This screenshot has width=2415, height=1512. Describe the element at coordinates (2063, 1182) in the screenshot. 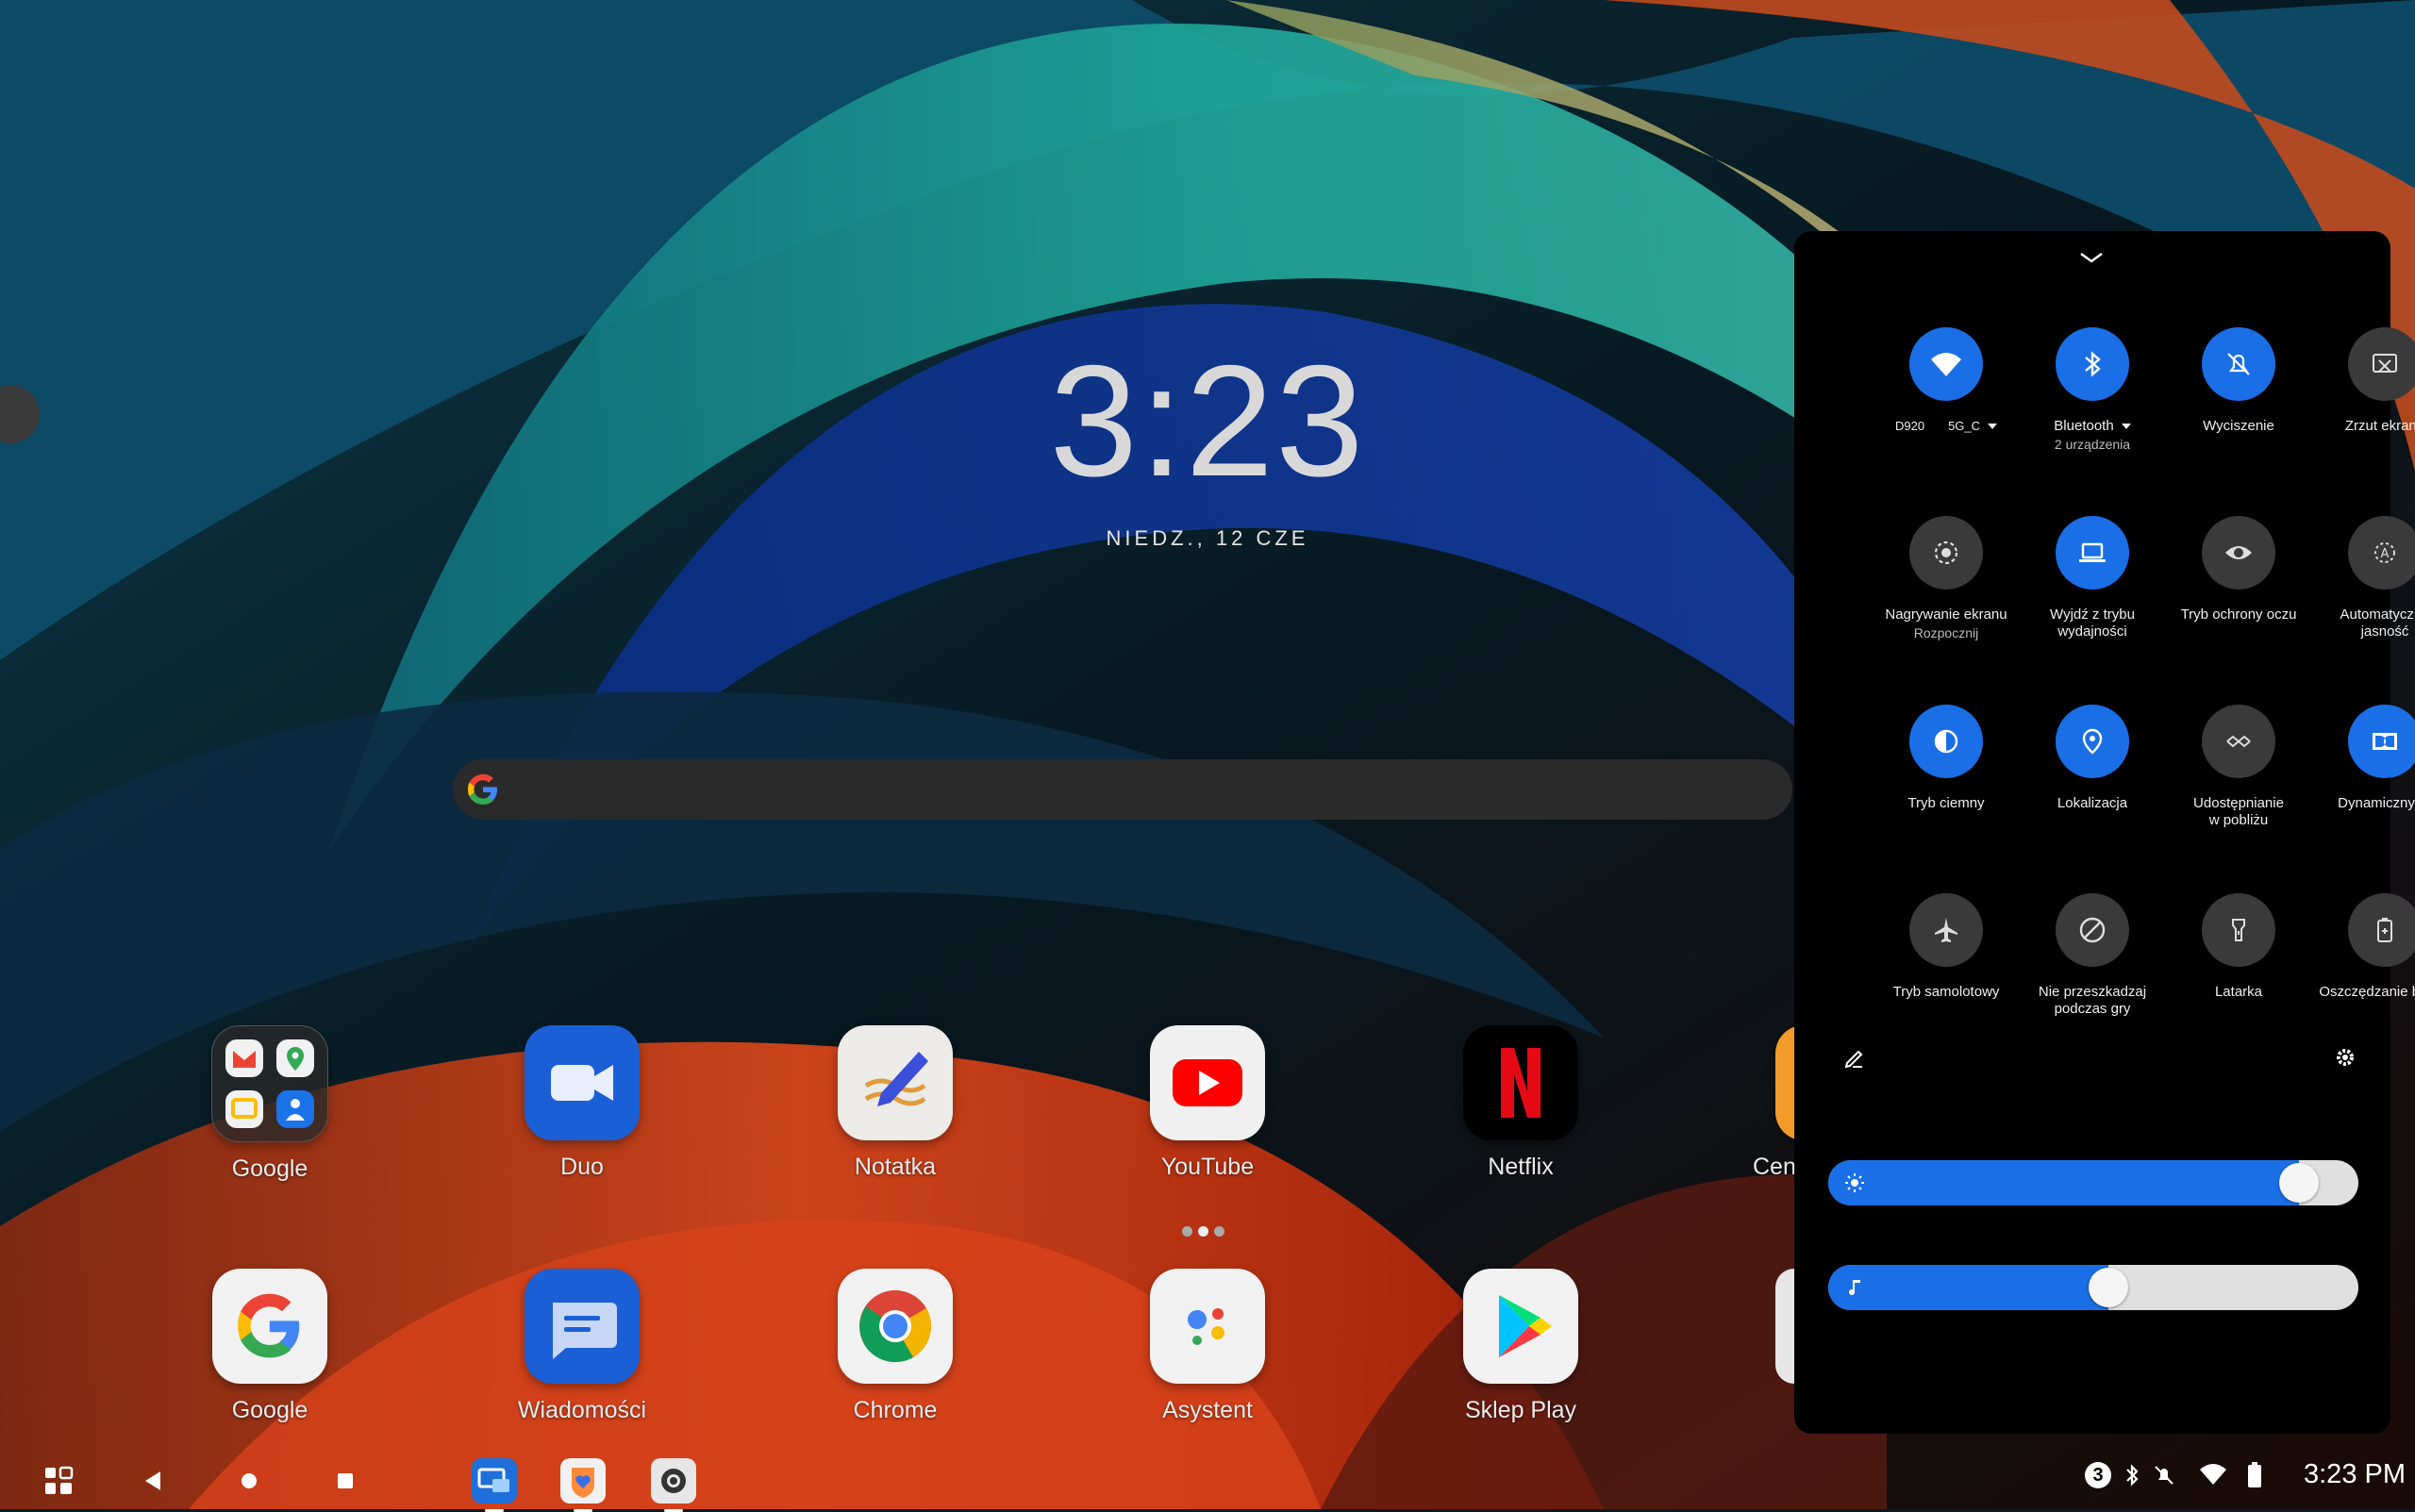

I see `brightness-fill` at that location.